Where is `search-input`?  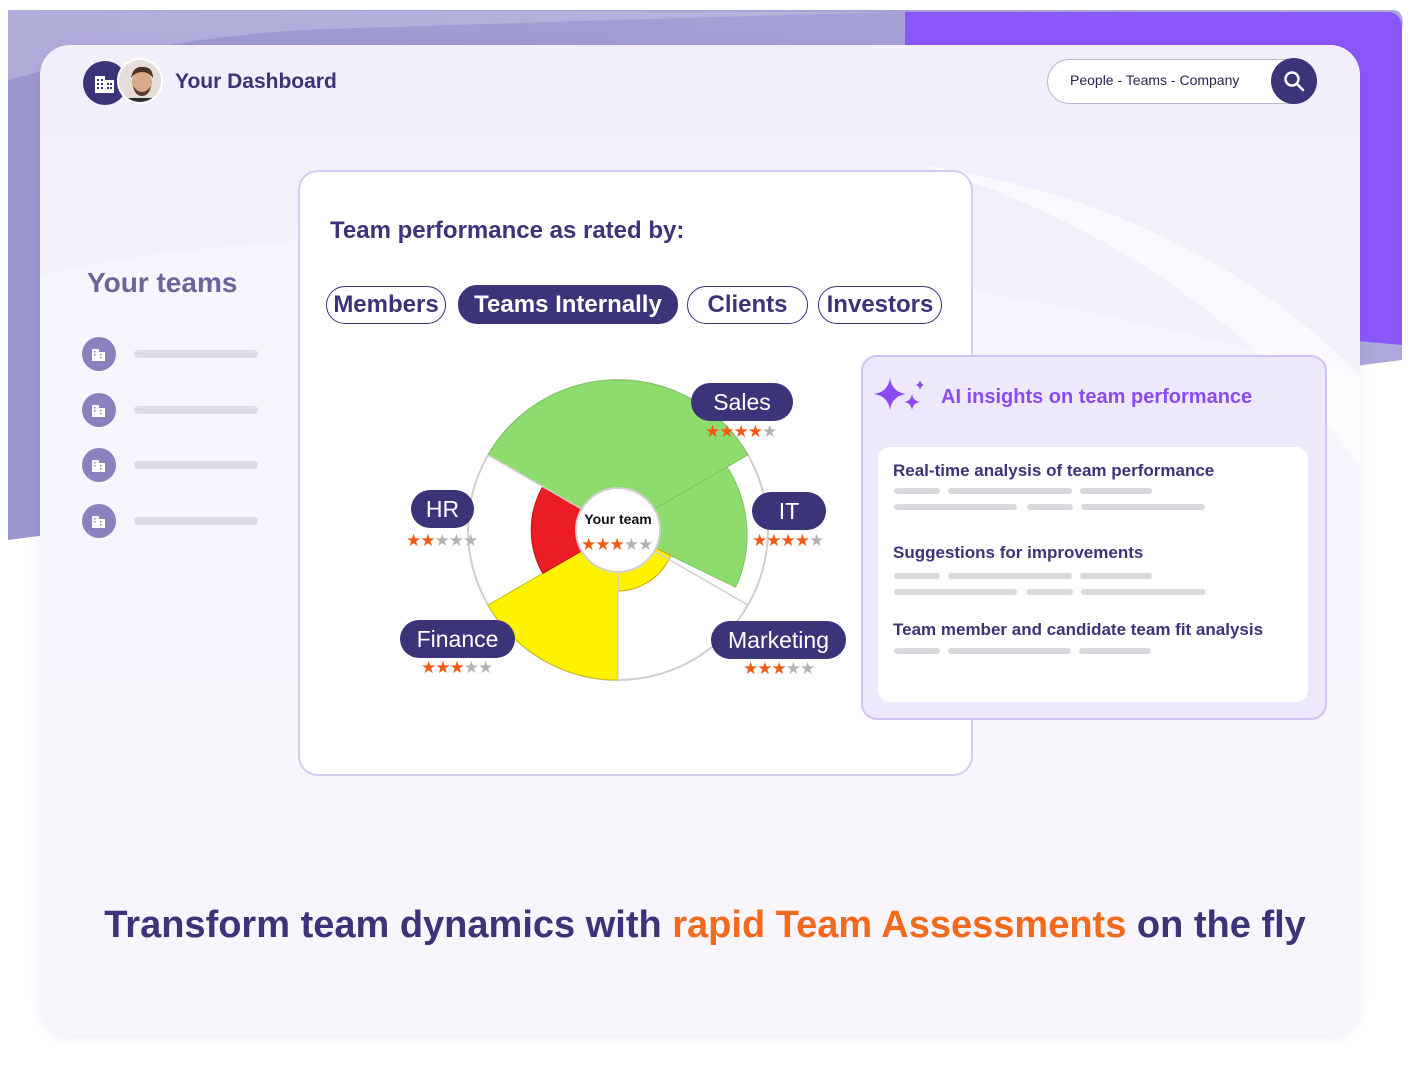 search-input is located at coordinates (1165, 80).